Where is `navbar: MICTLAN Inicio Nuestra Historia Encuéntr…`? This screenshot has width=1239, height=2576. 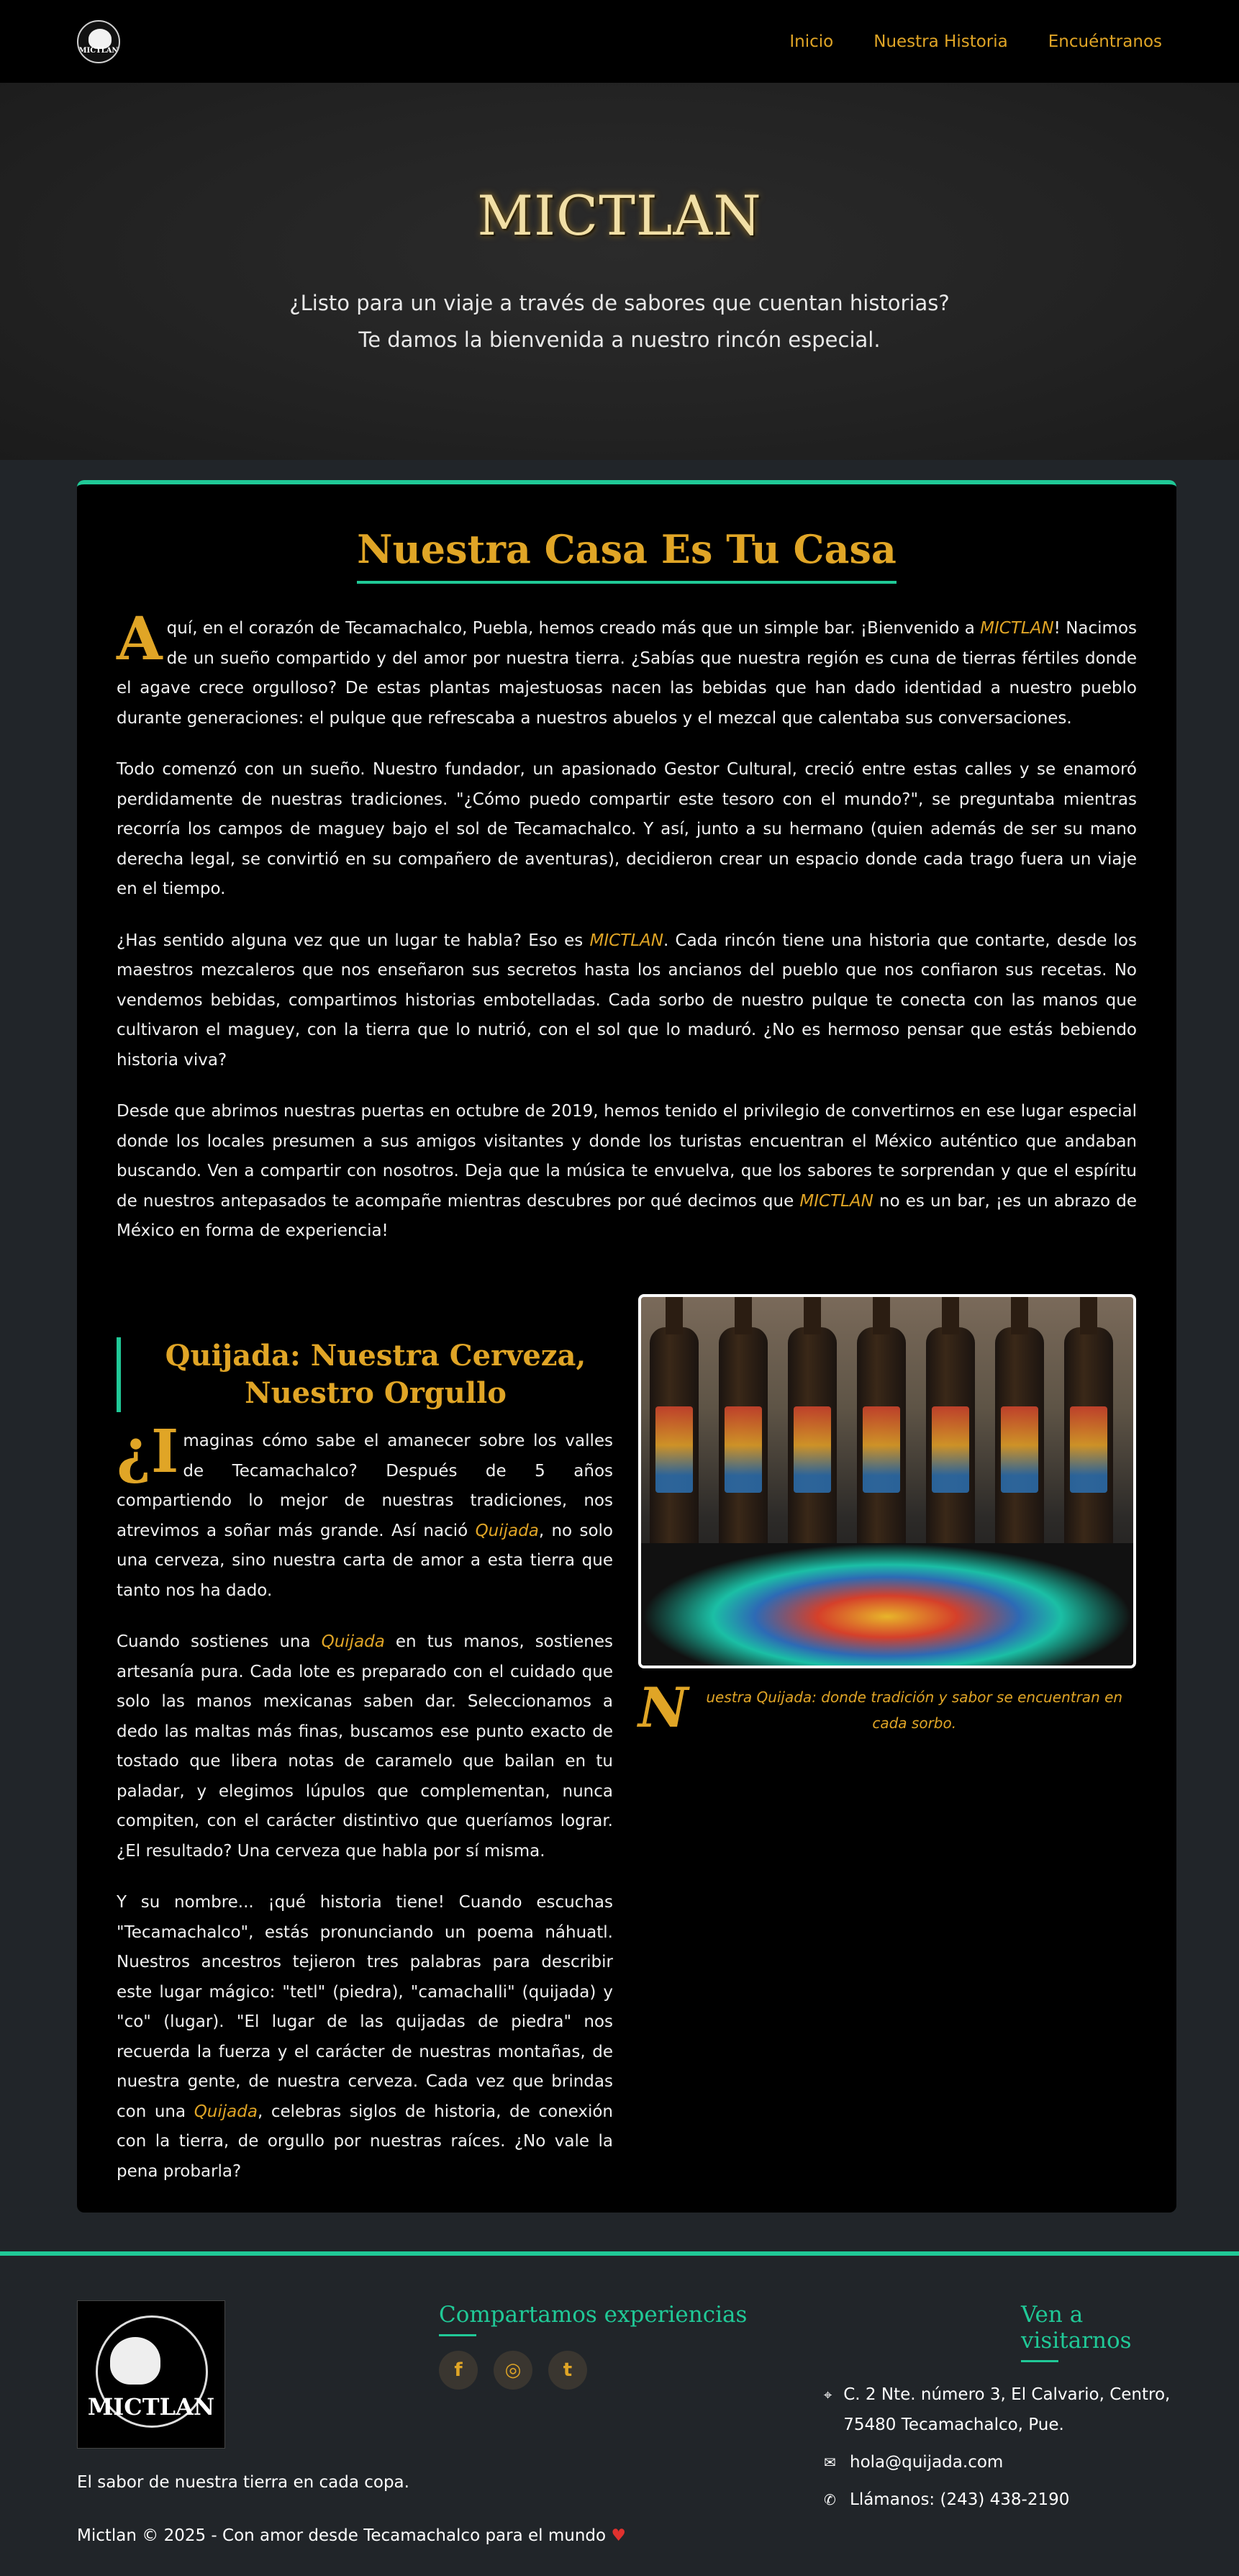 navbar: MICTLAN Inicio Nuestra Historia Encuéntr… is located at coordinates (619, 42).